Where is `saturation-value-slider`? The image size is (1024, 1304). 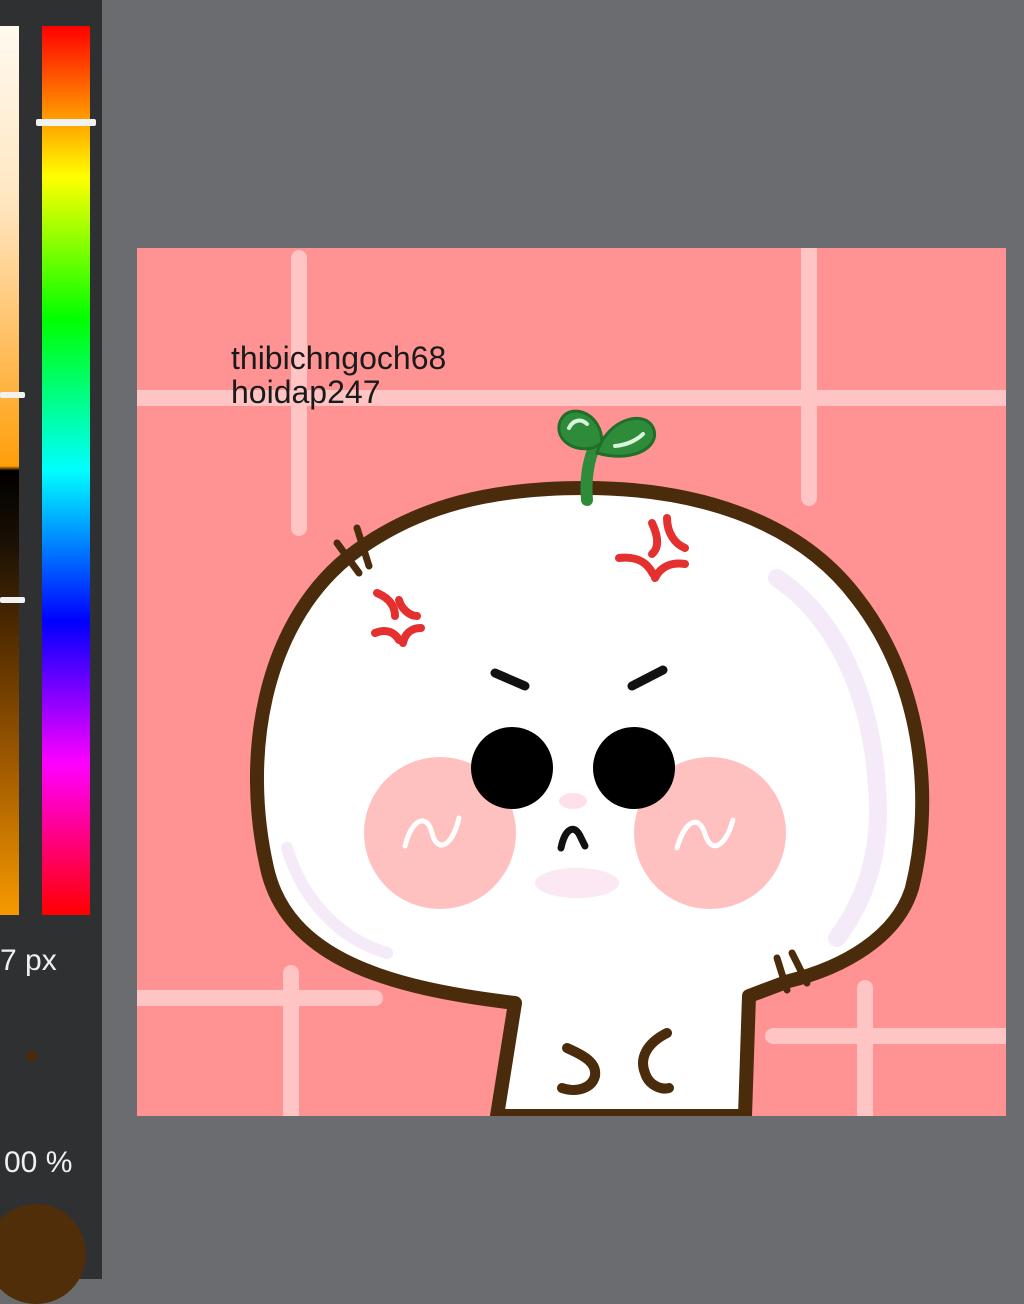 saturation-value-slider is located at coordinates (12, 470).